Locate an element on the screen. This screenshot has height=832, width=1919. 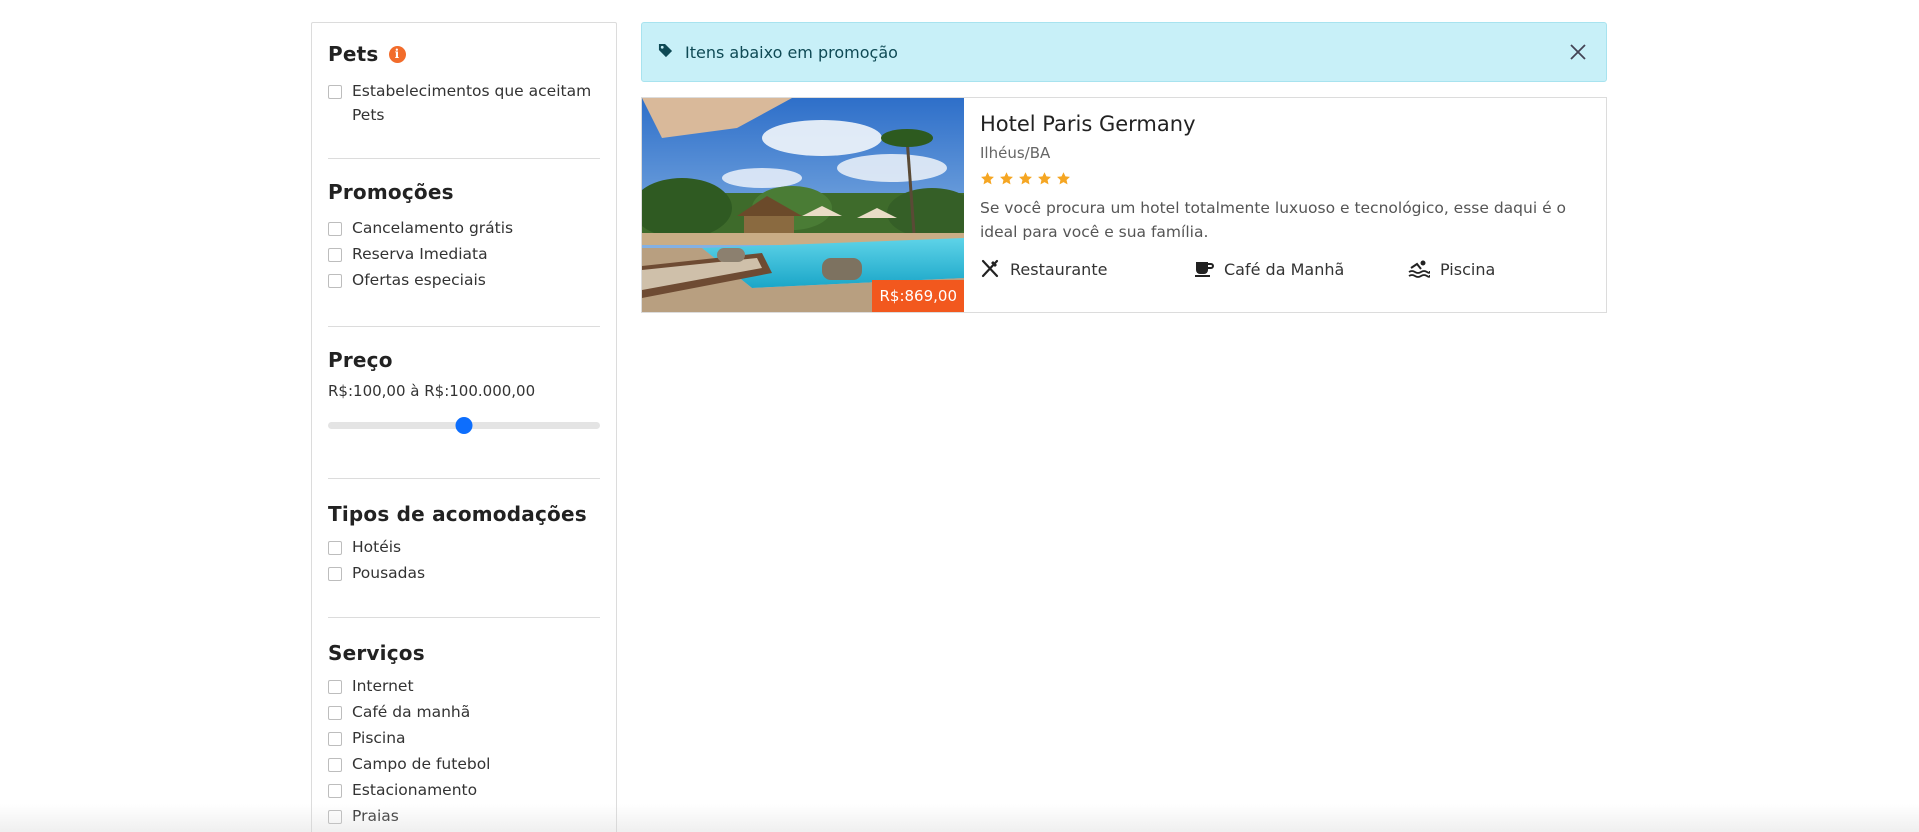
hotel-location: Ilhéus/BA is located at coordinates (1015, 153).